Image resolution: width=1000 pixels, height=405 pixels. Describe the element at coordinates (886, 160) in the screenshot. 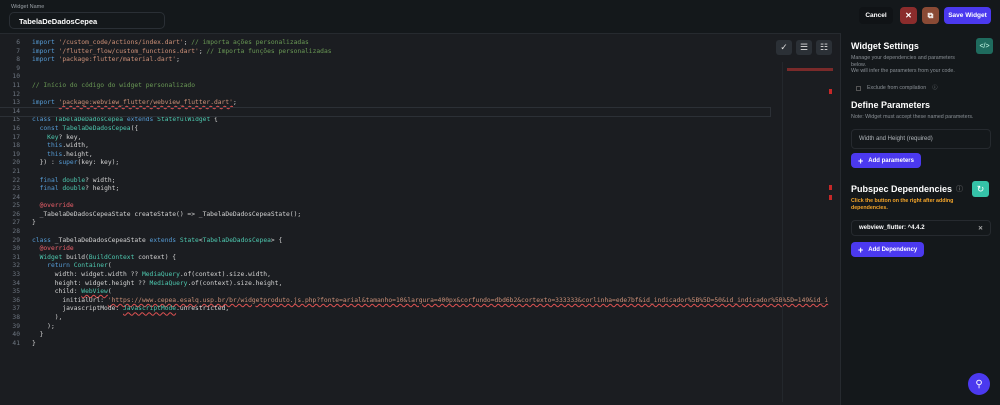

I see `add-parameters-button: + Add parameters` at that location.